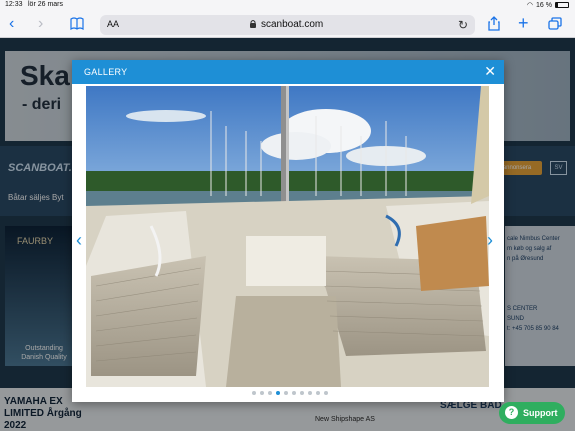 Image resolution: width=575 pixels, height=431 pixels. I want to click on url-text: scanboat.com, so click(292, 24).